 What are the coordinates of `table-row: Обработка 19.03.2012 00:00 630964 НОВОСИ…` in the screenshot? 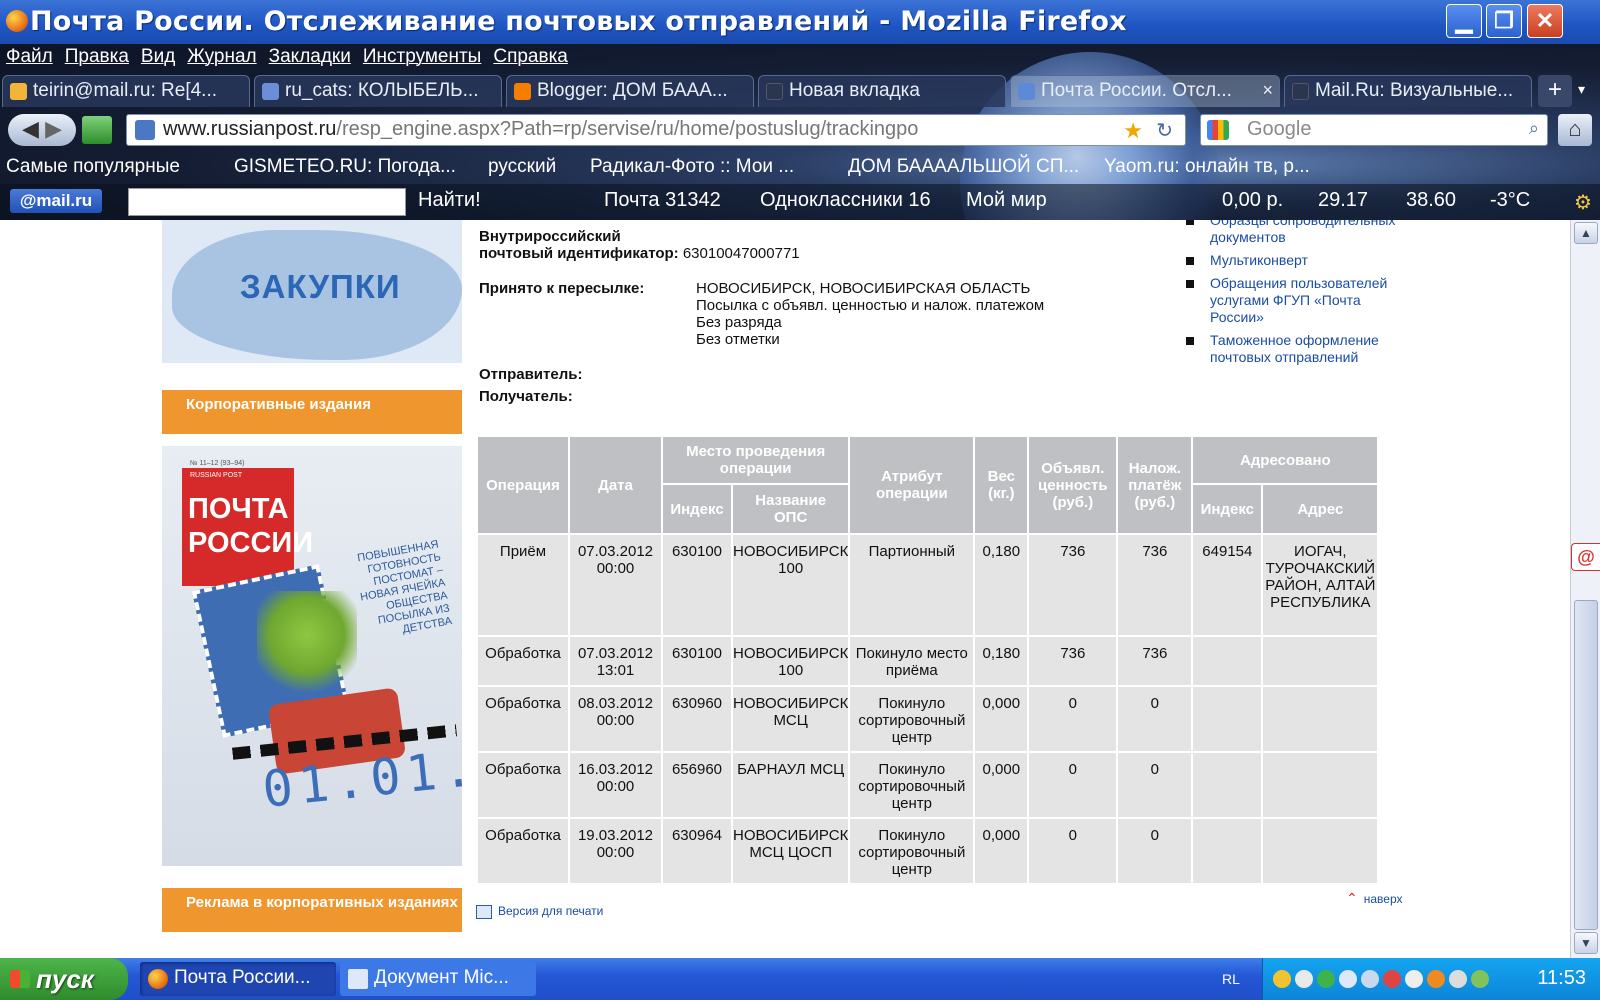 It's located at (928, 851).